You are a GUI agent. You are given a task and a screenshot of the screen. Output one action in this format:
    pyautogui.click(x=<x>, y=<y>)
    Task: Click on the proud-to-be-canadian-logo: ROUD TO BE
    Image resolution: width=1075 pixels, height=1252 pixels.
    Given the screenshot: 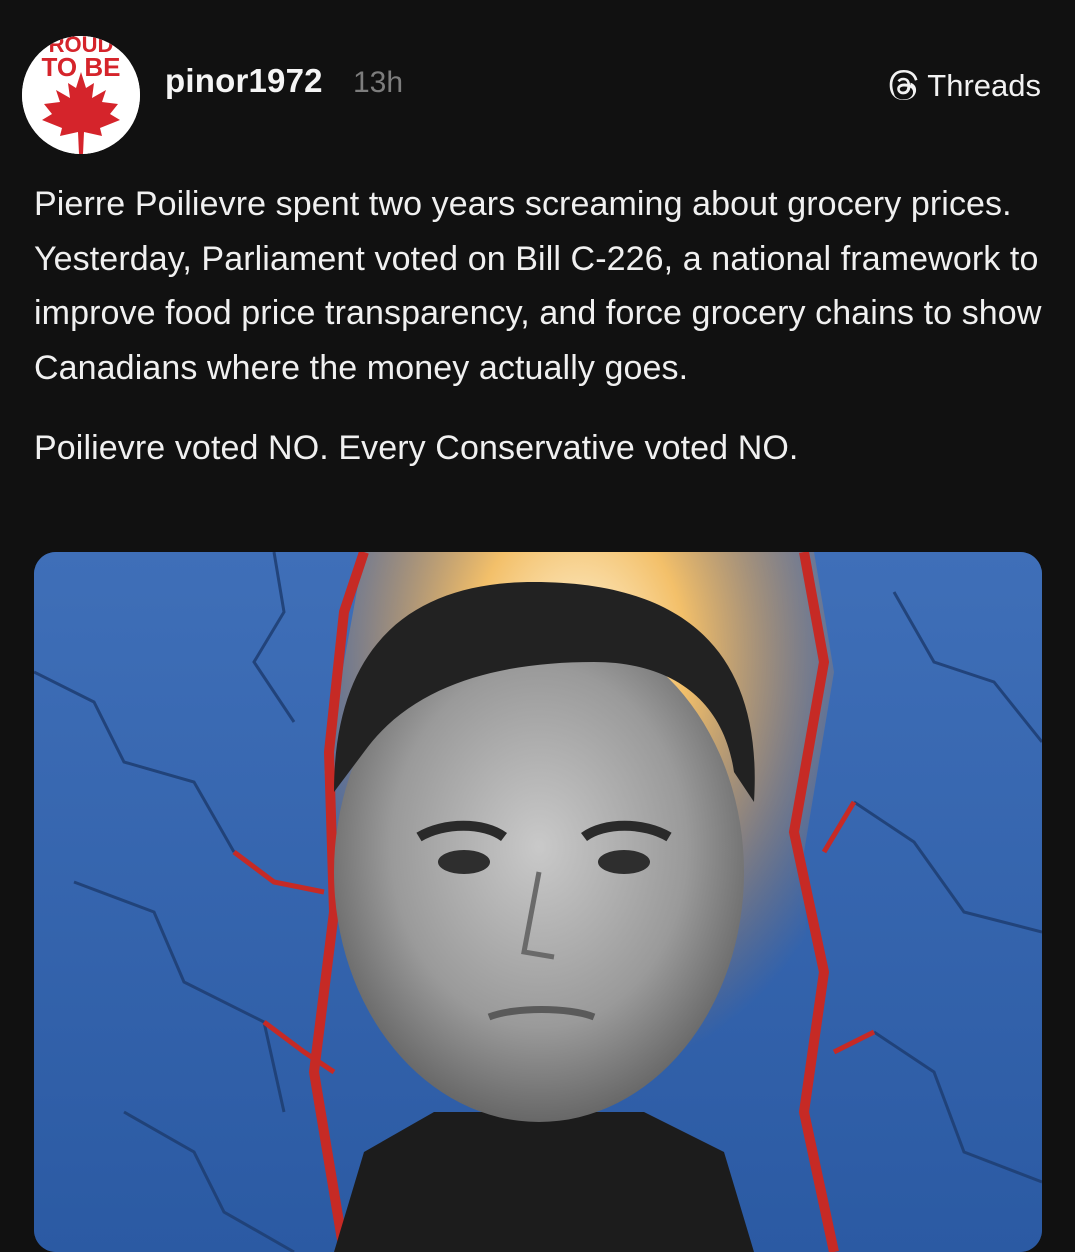 What is the action you would take?
    pyautogui.click(x=81, y=95)
    